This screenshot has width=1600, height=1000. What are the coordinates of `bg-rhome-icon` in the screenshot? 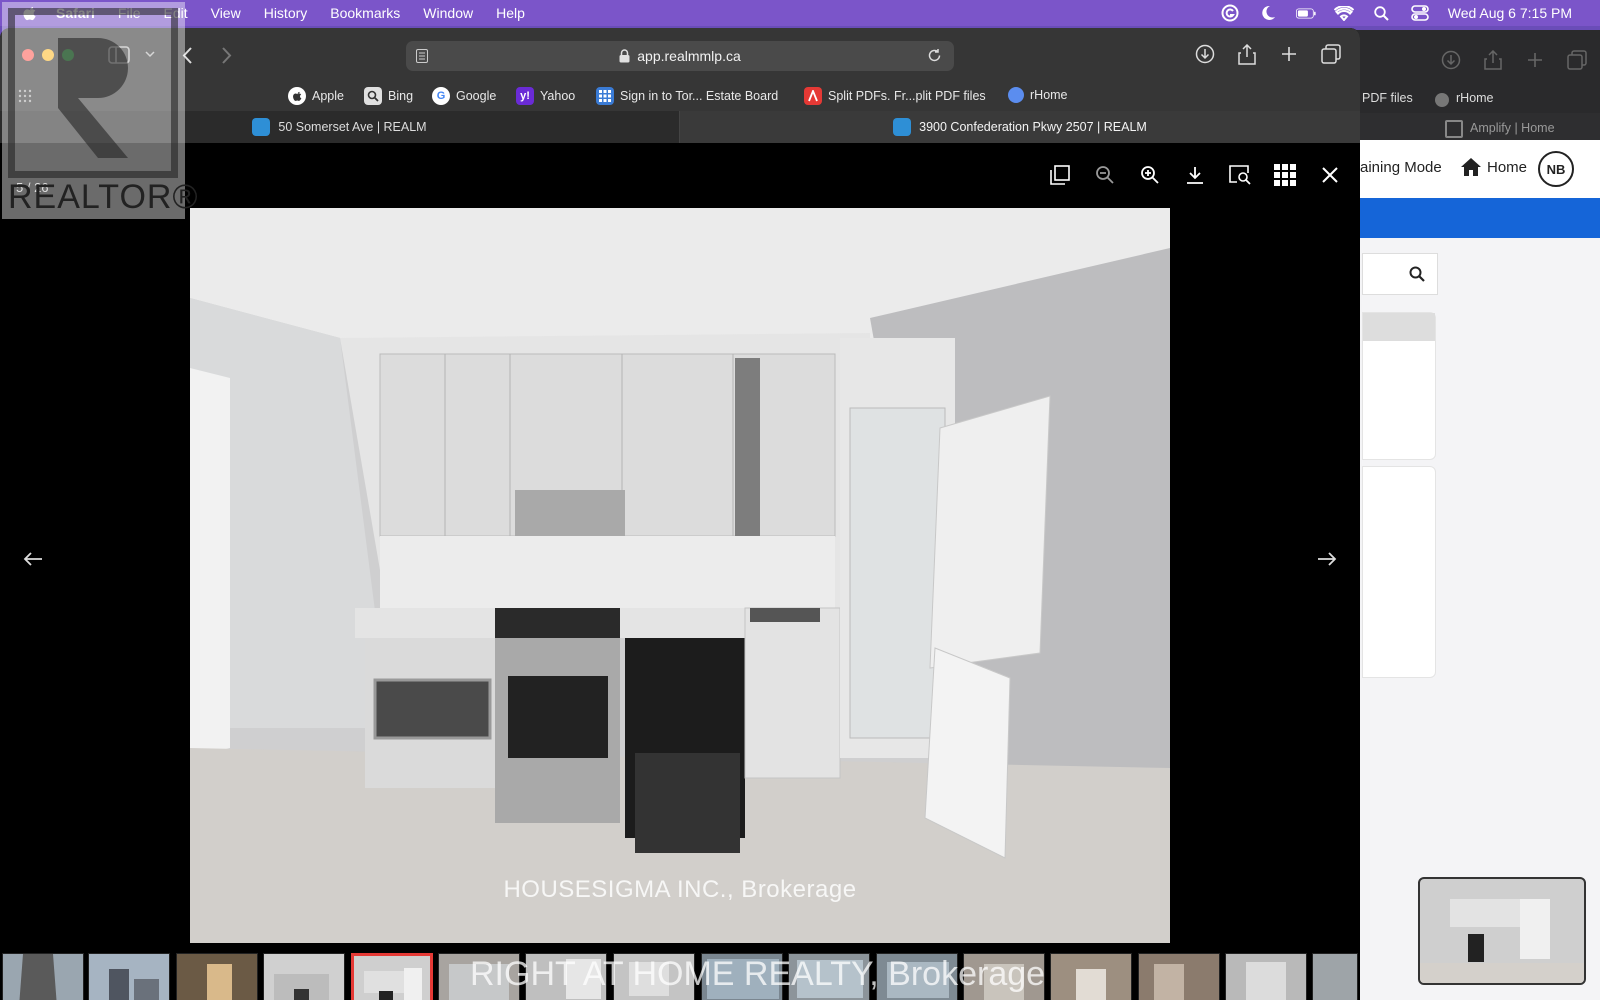 It's located at (1442, 100).